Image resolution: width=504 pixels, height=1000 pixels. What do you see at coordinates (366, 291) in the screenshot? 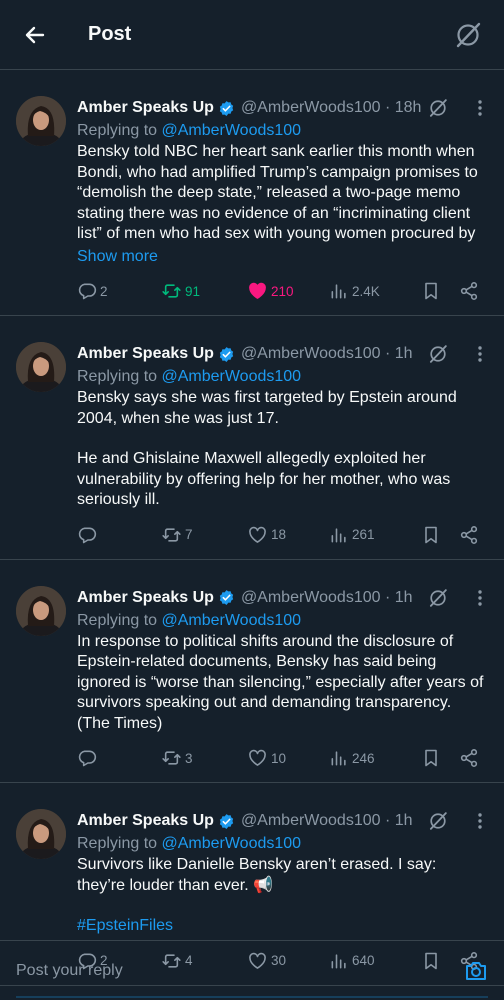
I see `view-count: 2.4K` at bounding box center [366, 291].